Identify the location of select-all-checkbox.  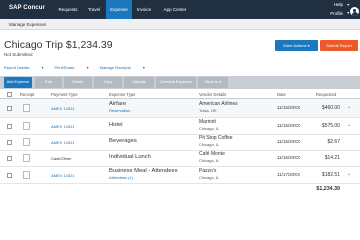
(9, 94).